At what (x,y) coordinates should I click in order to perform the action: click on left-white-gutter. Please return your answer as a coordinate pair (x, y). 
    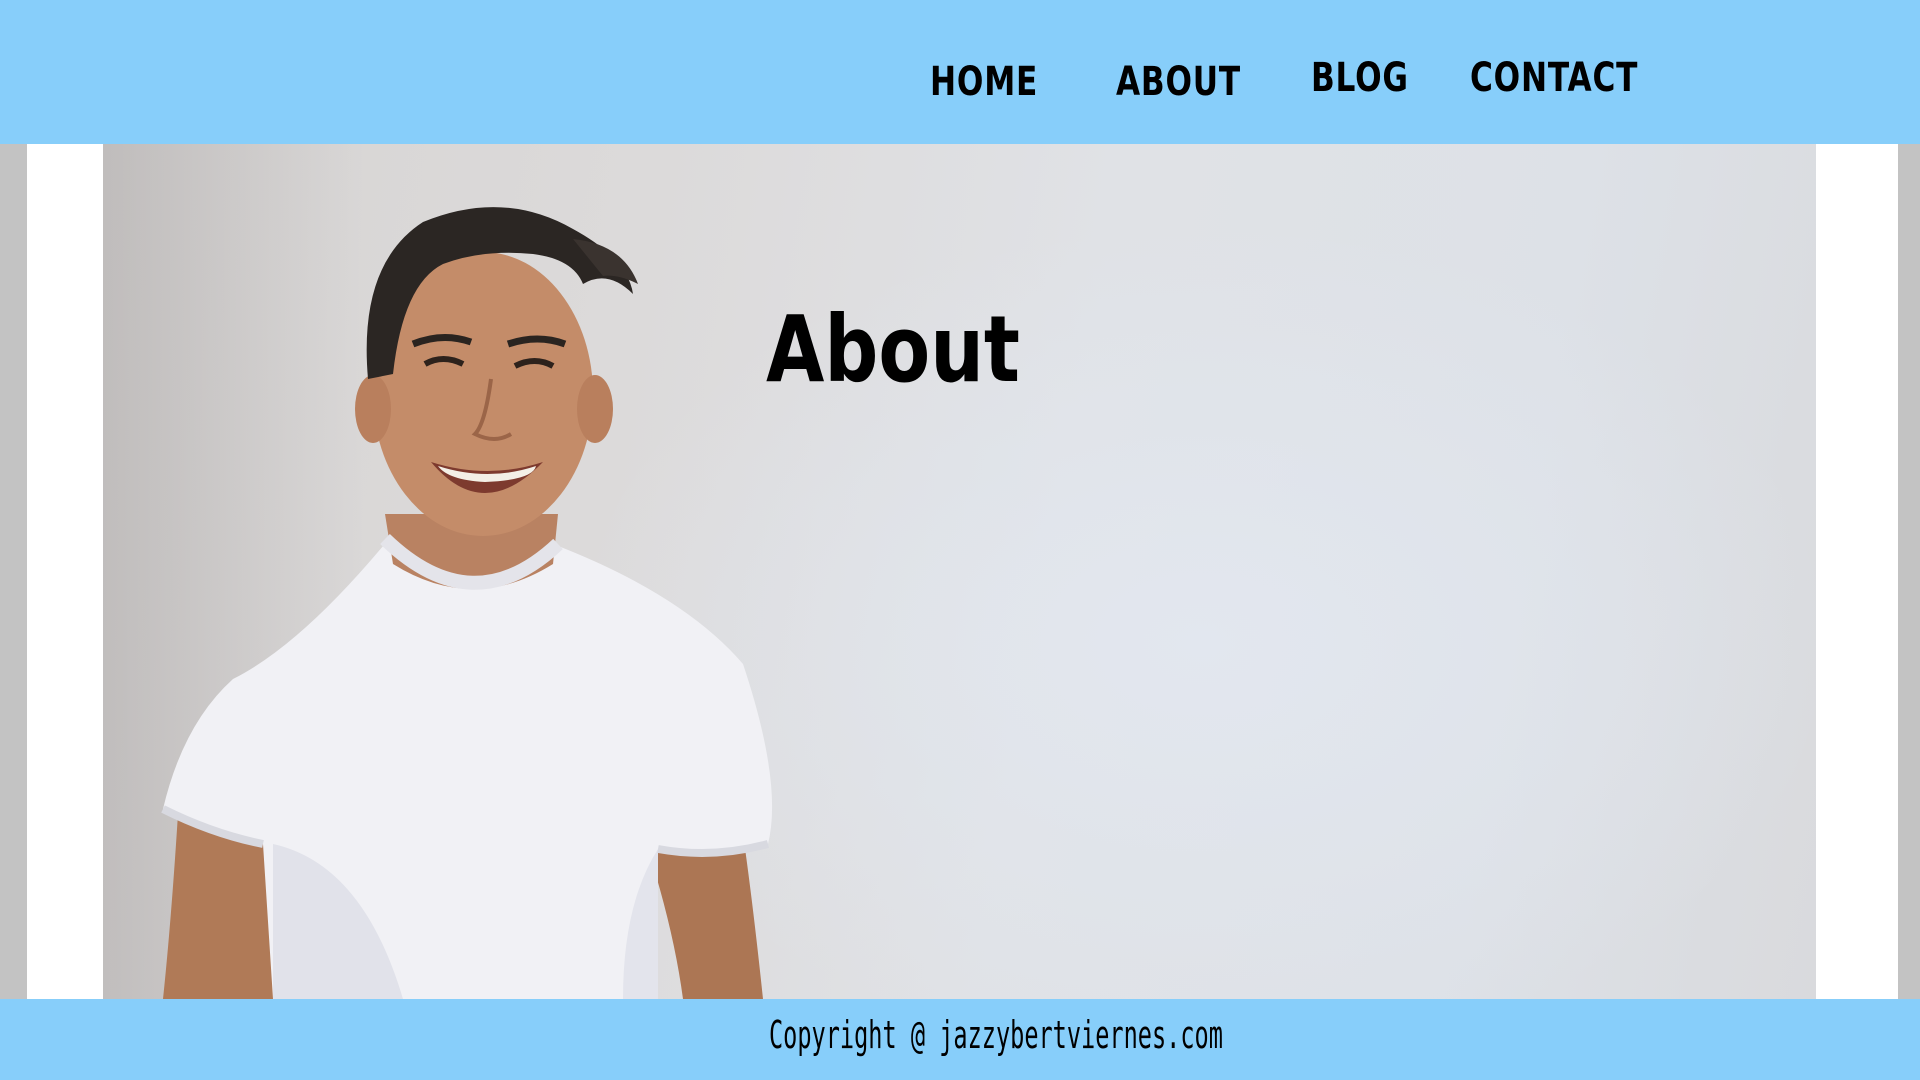
    Looking at the image, I should click on (65, 571).